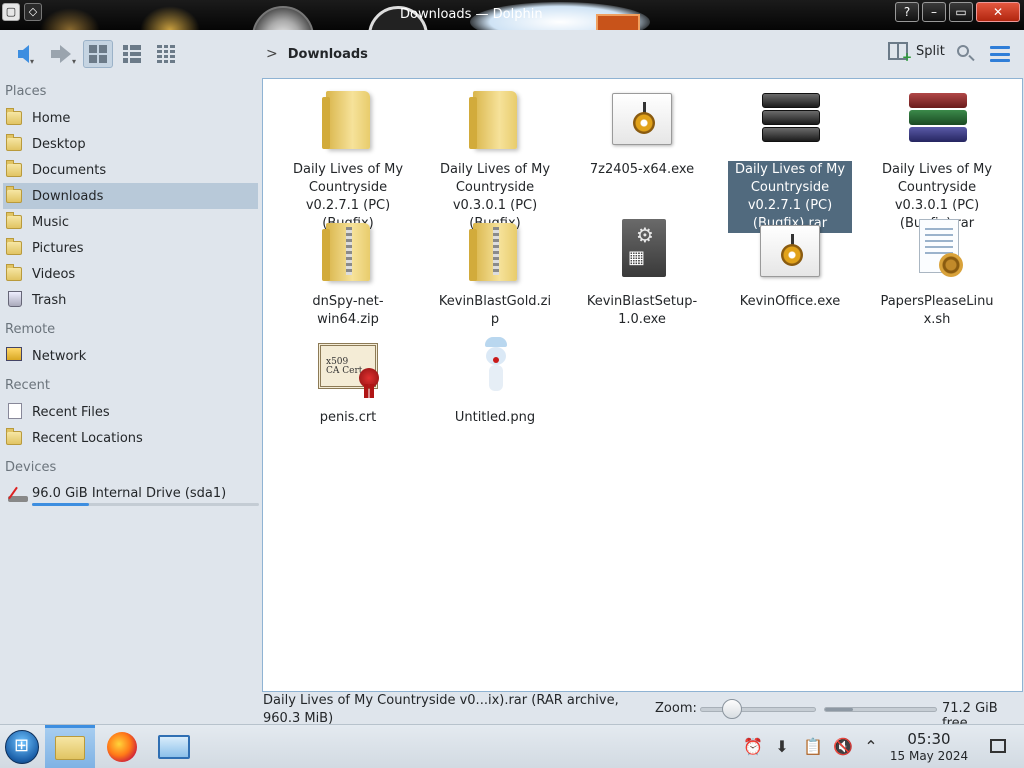 The height and width of the screenshot is (768, 1024). Describe the element at coordinates (98, 54) in the screenshot. I see `icons-view-button` at that location.